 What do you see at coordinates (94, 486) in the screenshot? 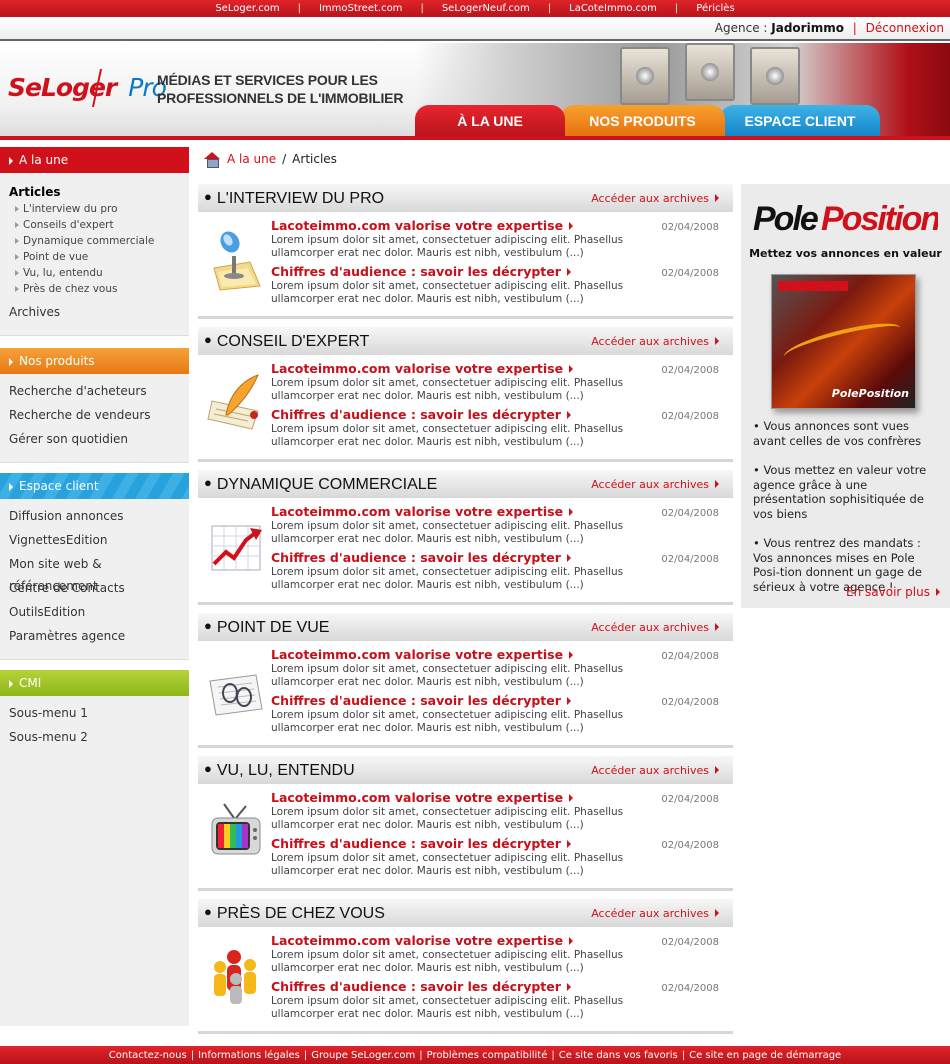
I see `sidebar-heading-espace-client: Espace client` at bounding box center [94, 486].